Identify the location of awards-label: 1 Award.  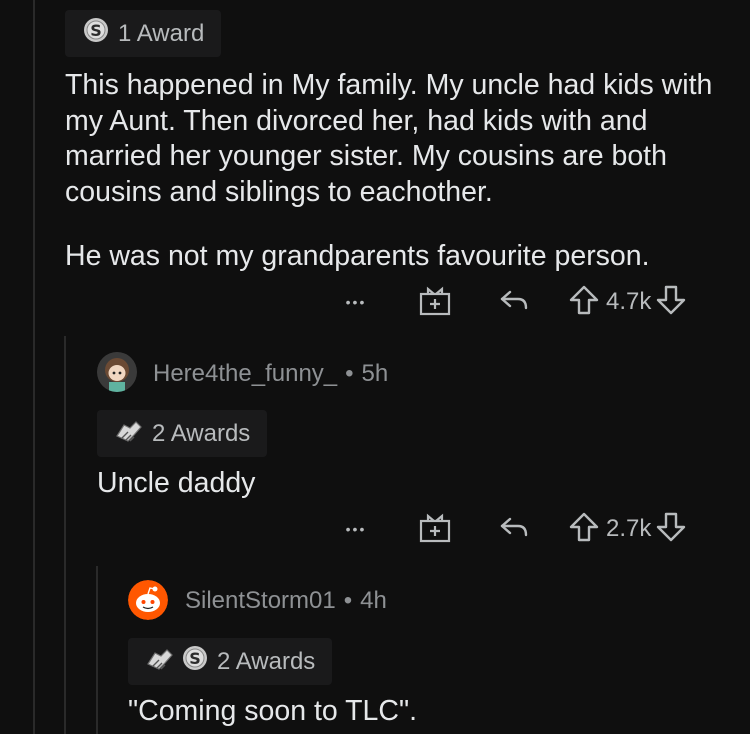
(161, 33).